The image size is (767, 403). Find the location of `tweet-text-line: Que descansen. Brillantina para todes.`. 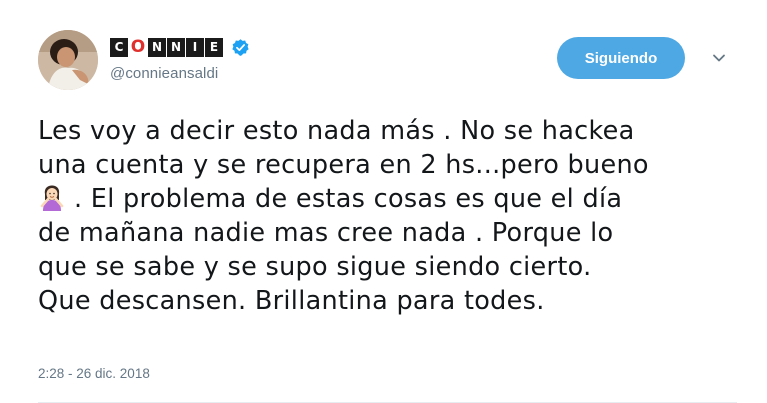

tweet-text-line: Que descansen. Brillantina para todes. is located at coordinates (291, 301).